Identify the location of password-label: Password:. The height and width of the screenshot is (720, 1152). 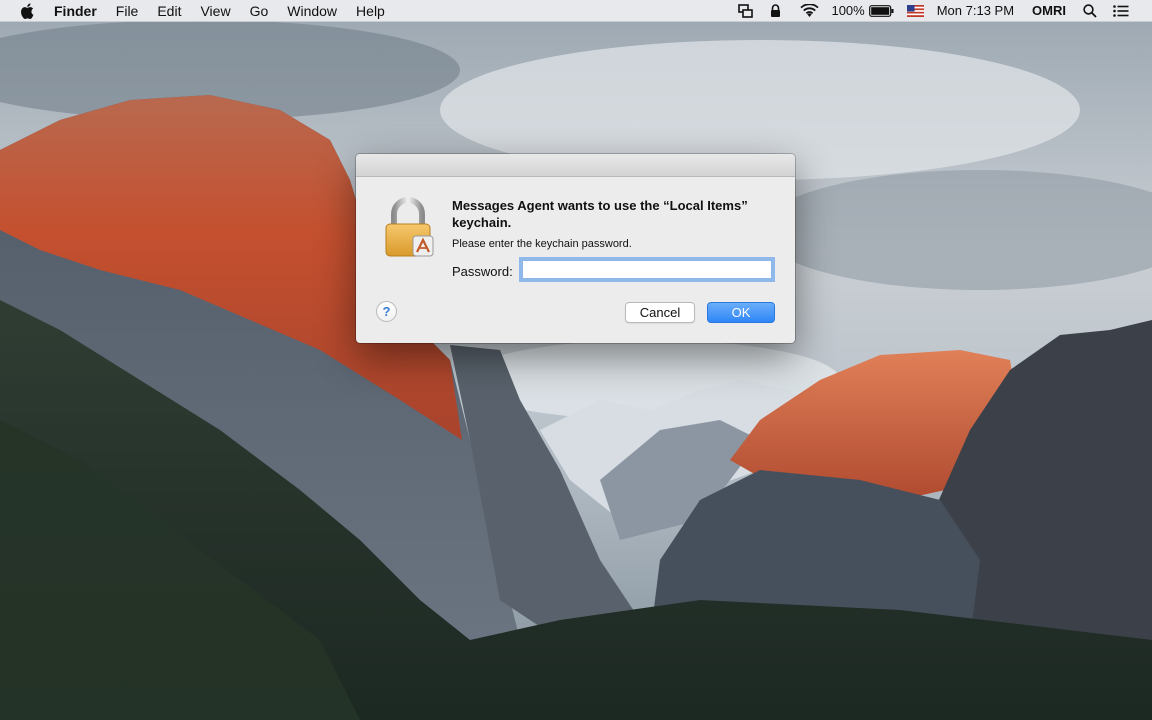
(482, 271).